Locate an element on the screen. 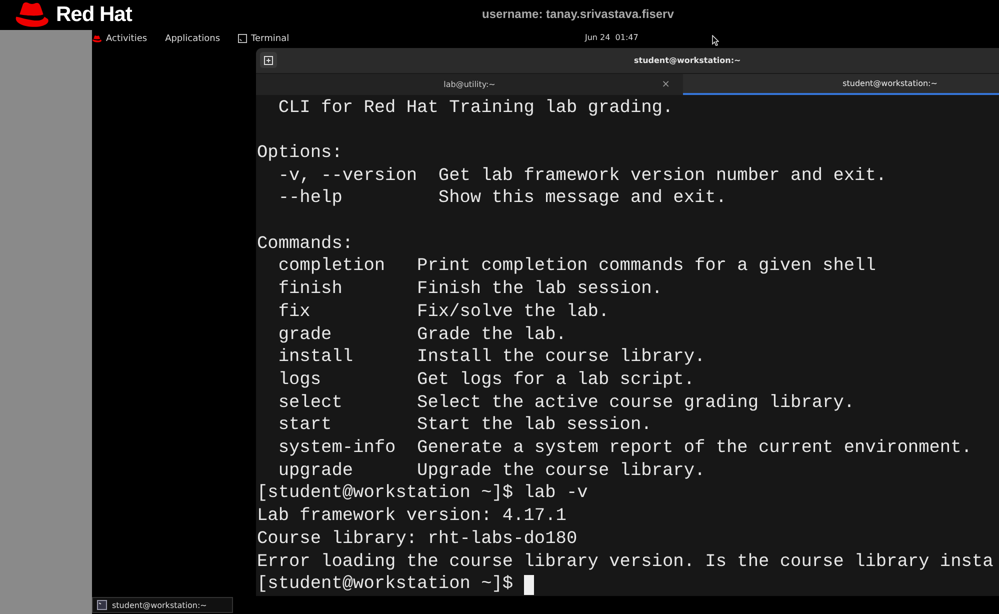 The height and width of the screenshot is (614, 999). terminal-line: Error loading the course library version. Is the course library insta is located at coordinates (625, 562).